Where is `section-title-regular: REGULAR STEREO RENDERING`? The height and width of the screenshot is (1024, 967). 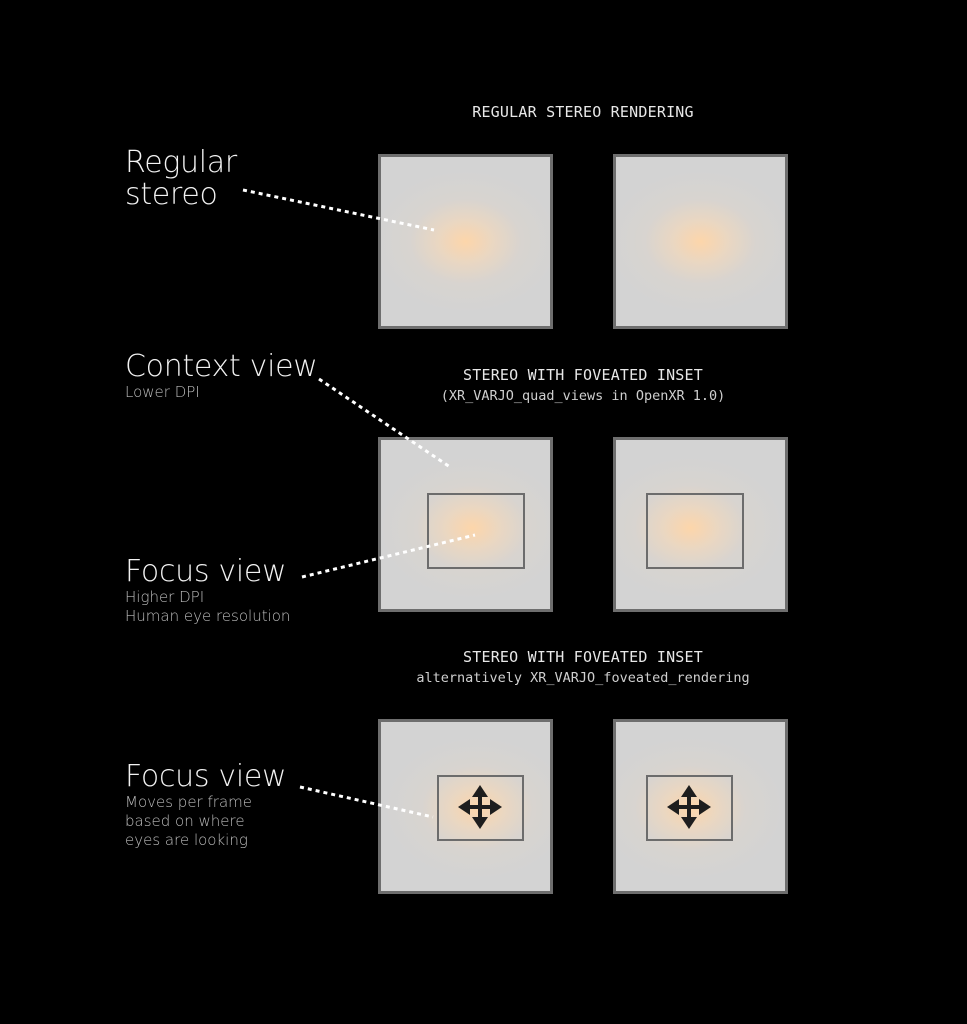 section-title-regular: REGULAR STEREO RENDERING is located at coordinates (583, 112).